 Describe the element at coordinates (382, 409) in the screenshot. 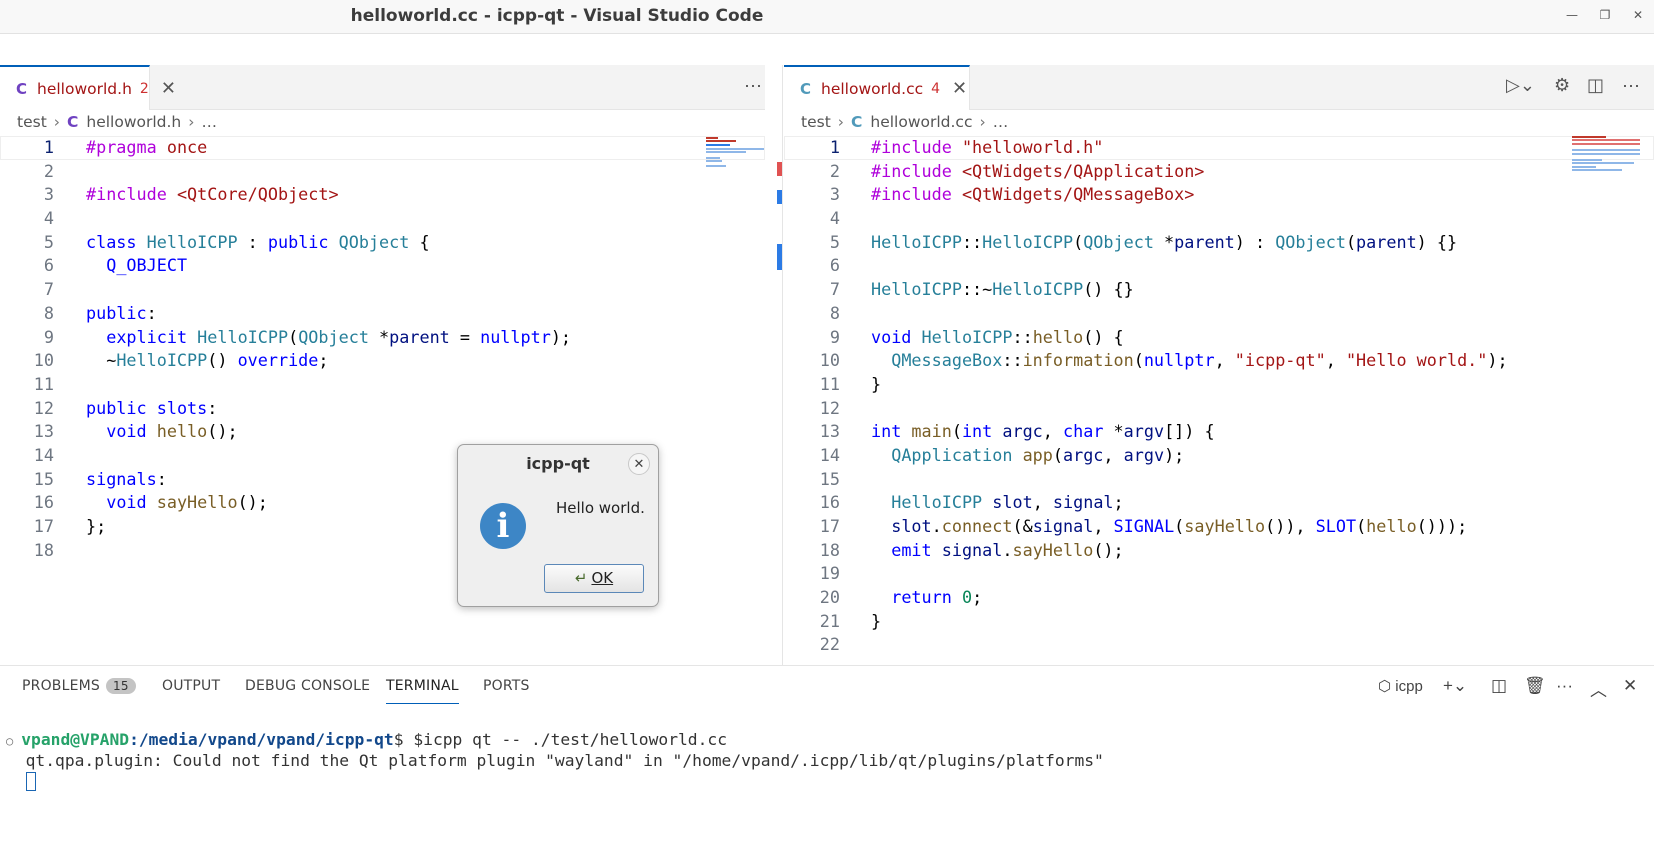

I see `code-line: 12 public slots:` at that location.